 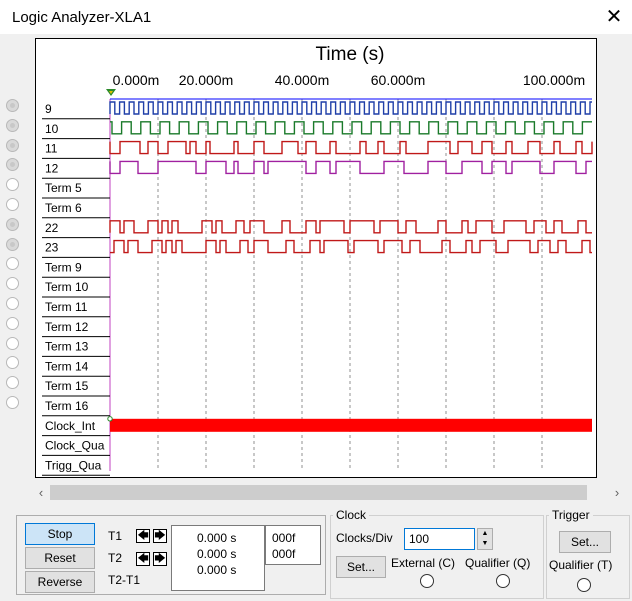 What do you see at coordinates (143, 536) in the screenshot?
I see `t1-left-arrow-icon: 🡄` at bounding box center [143, 536].